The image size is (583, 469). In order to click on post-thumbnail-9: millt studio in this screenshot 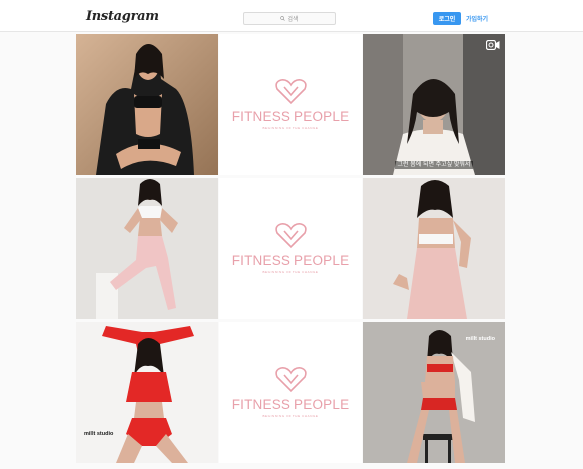, I will do `click(434, 392)`.